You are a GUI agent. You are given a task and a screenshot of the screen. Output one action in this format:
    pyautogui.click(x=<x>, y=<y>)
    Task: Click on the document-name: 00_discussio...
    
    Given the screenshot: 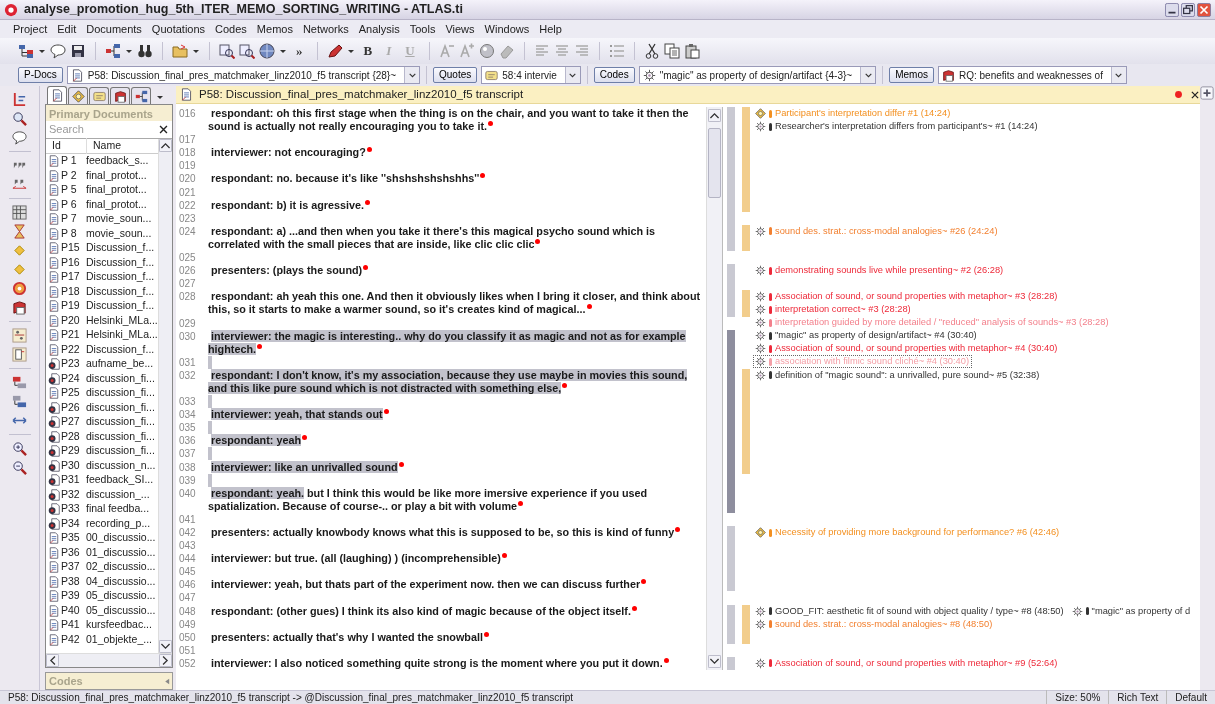 What is the action you would take?
    pyautogui.click(x=121, y=538)
    